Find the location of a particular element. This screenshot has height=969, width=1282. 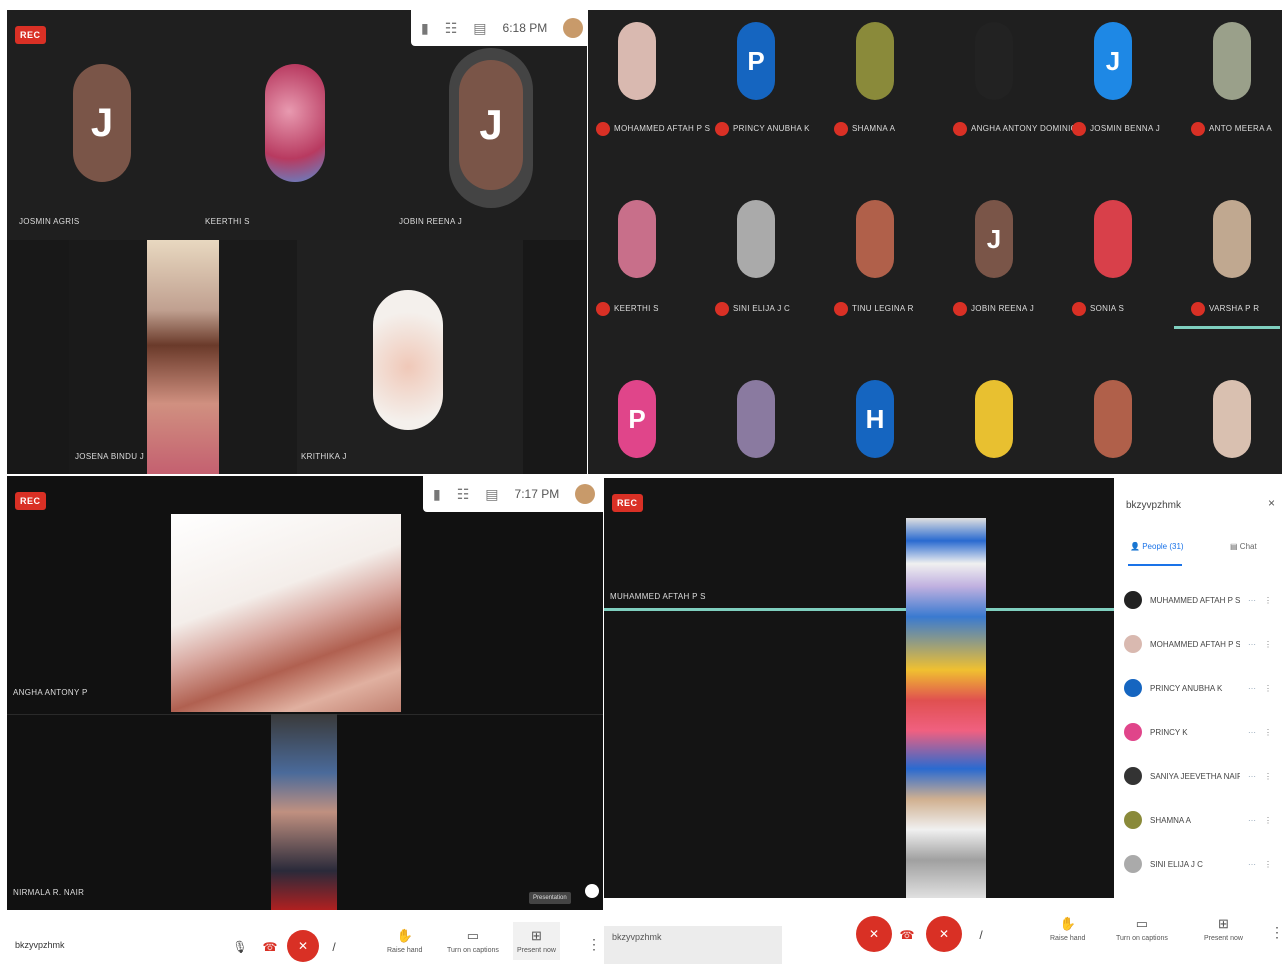

people-list-item: SINI ELIJA J C ⋯ ⋮ is located at coordinates (1198, 864).